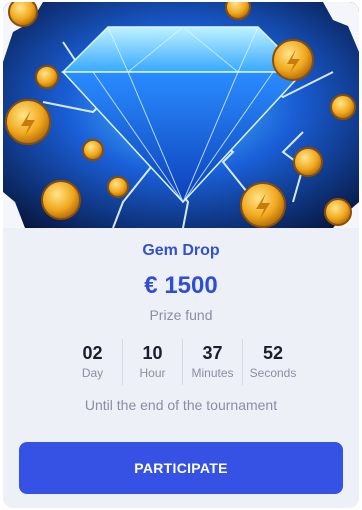 The image size is (362, 510). What do you see at coordinates (92, 353) in the screenshot?
I see `timer-days-value: 02` at bounding box center [92, 353].